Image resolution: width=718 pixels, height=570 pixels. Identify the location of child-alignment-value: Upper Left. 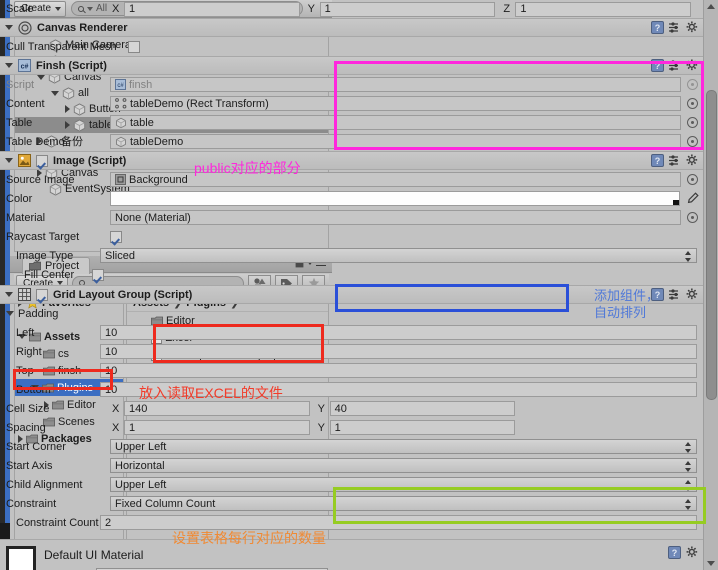
(141, 484).